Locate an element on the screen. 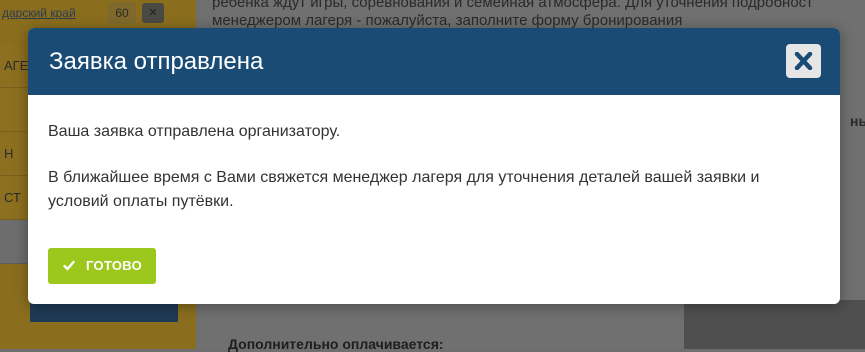  done-button: ГОТОВО is located at coordinates (102, 266).